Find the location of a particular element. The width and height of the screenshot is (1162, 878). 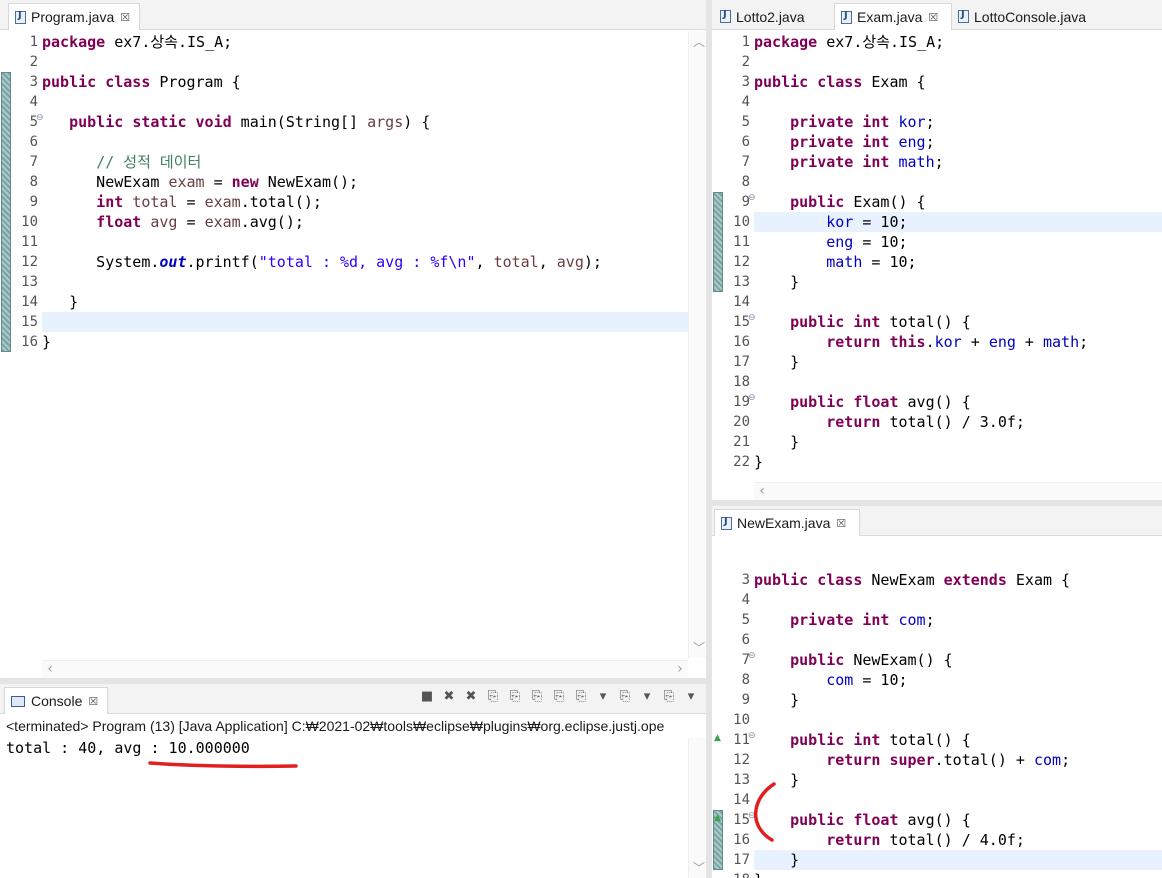

line-number: 22 is located at coordinates (741, 462).